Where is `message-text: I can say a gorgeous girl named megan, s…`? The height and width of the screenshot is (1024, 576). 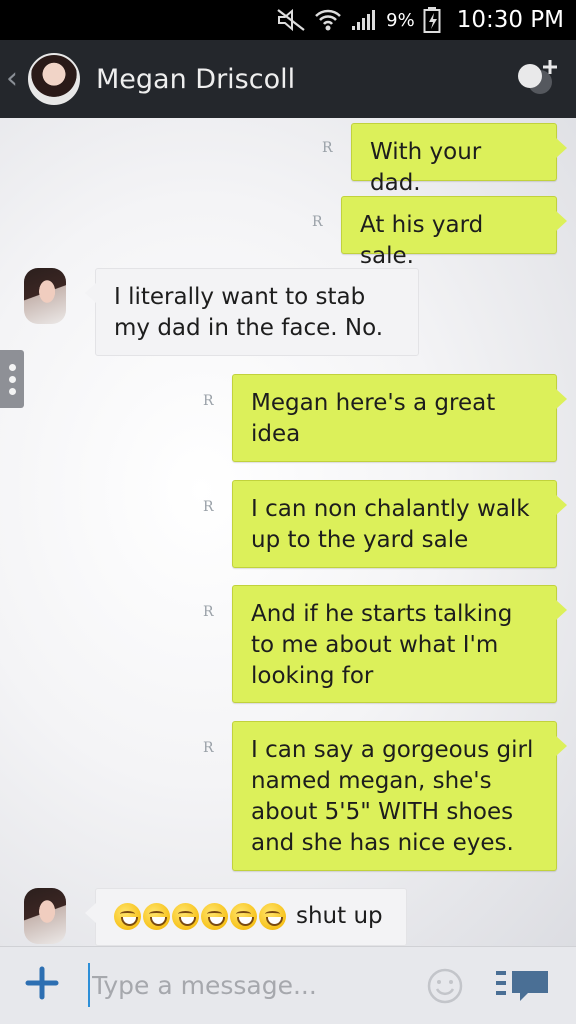
message-text: I can say a gorgeous girl named megan, s… is located at coordinates (392, 796).